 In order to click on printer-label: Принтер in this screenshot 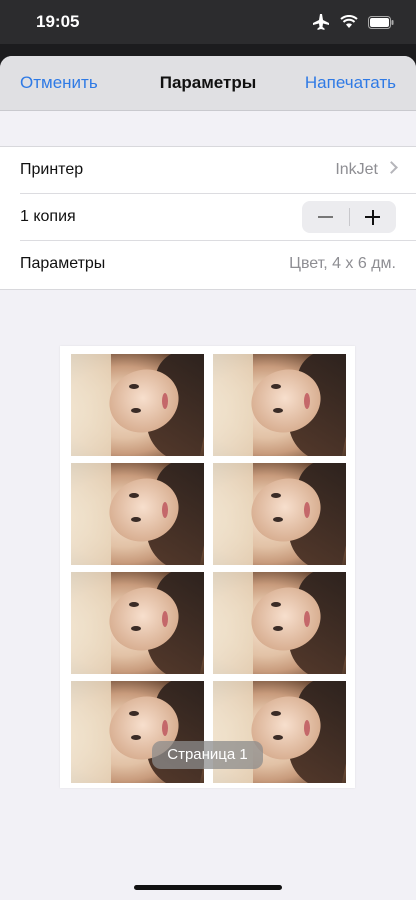, I will do `click(52, 169)`.